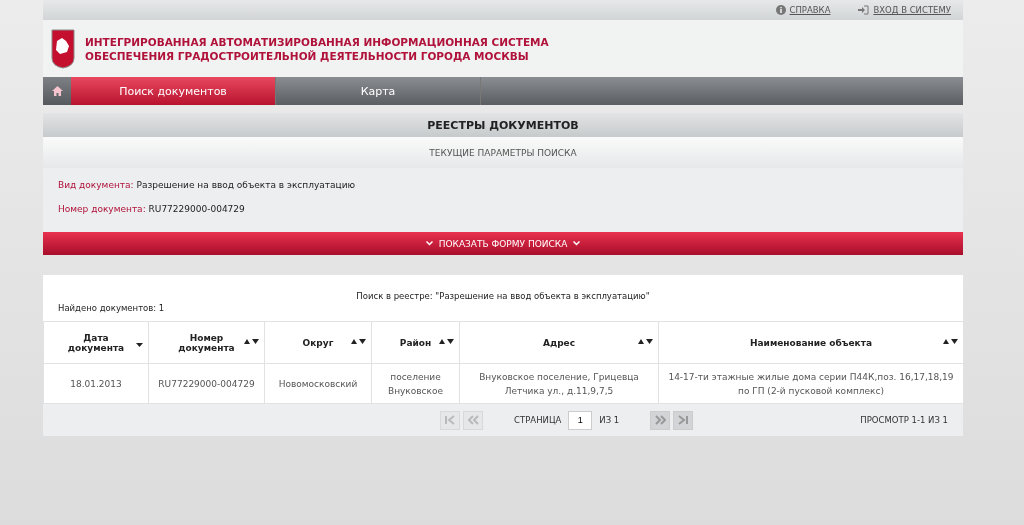 This screenshot has height=525, width=1024. What do you see at coordinates (415, 383) in the screenshot?
I see `table-cell: поселение Внуковское` at bounding box center [415, 383].